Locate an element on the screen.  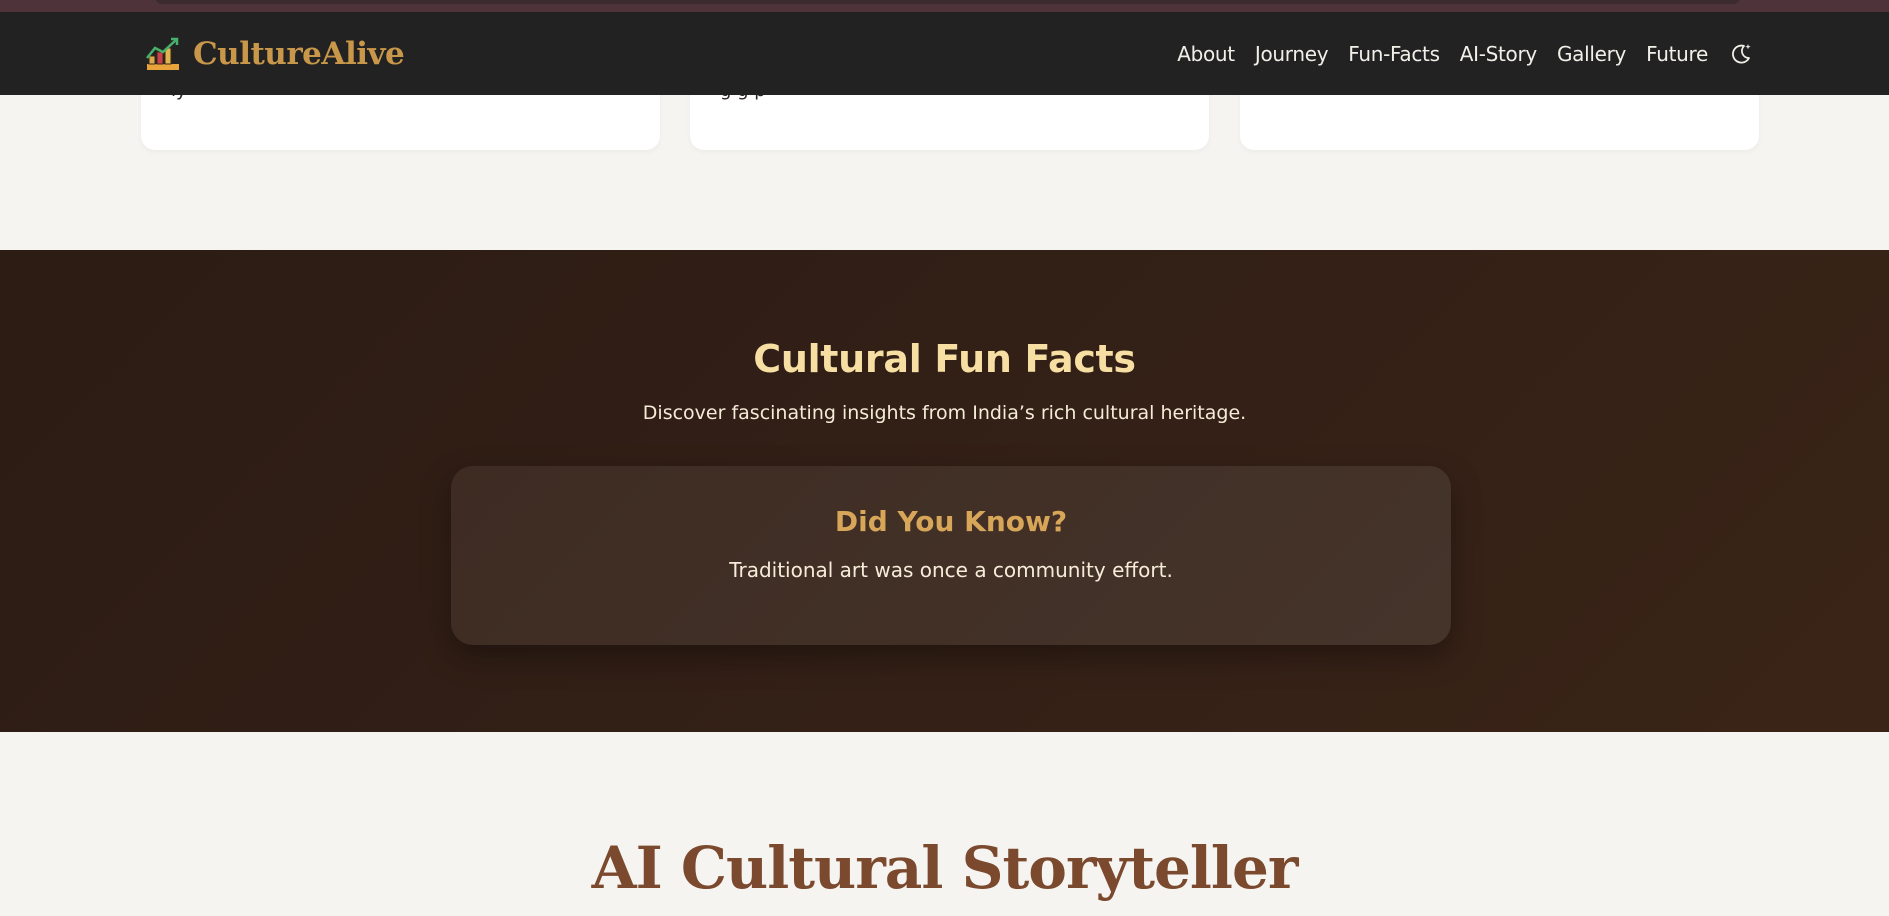
section-title: Cultural Fun Facts is located at coordinates (944, 359).